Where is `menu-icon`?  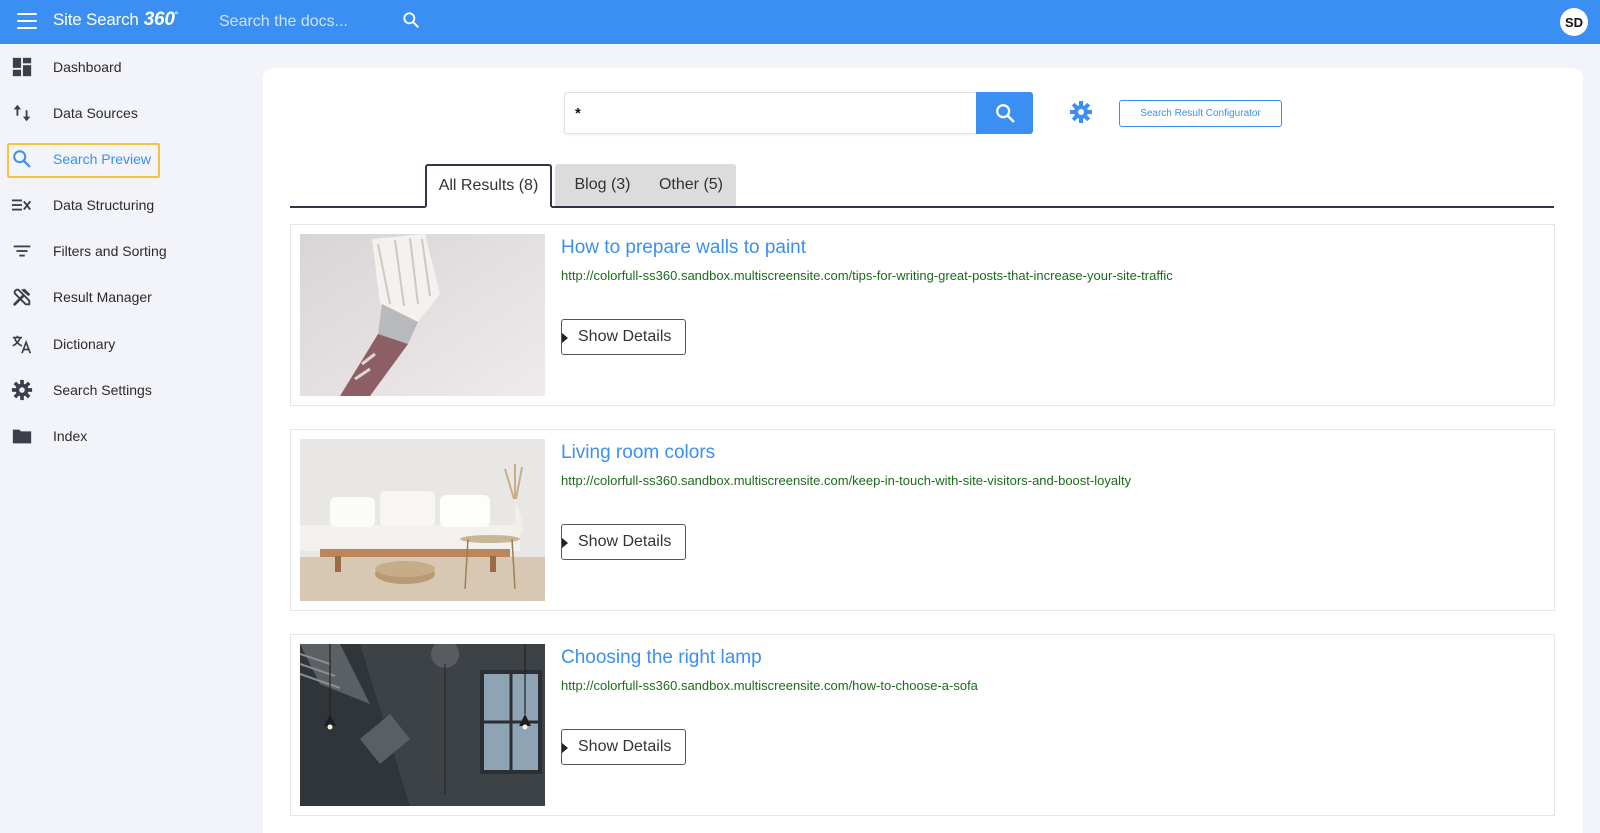
menu-icon is located at coordinates (27, 21).